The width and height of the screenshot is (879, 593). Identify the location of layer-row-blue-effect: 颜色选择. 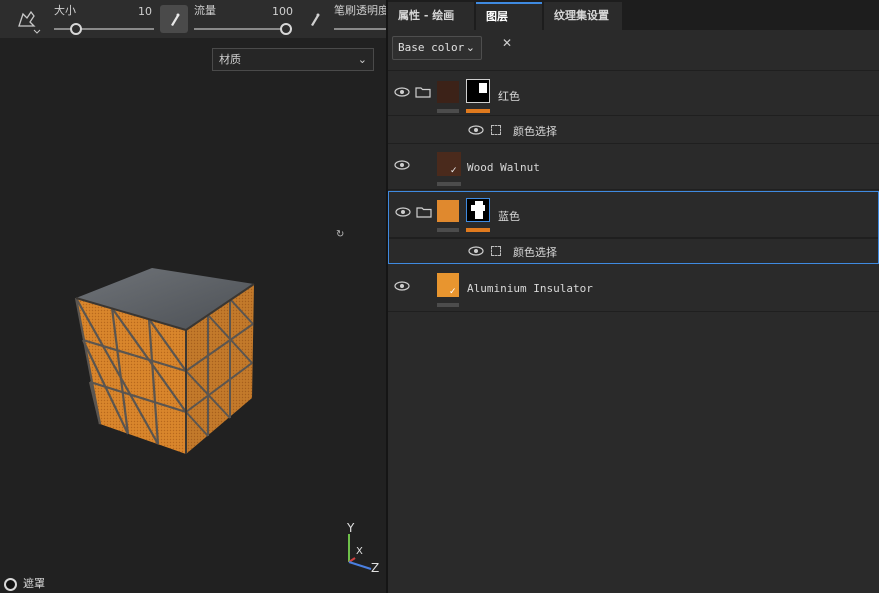
(633, 250).